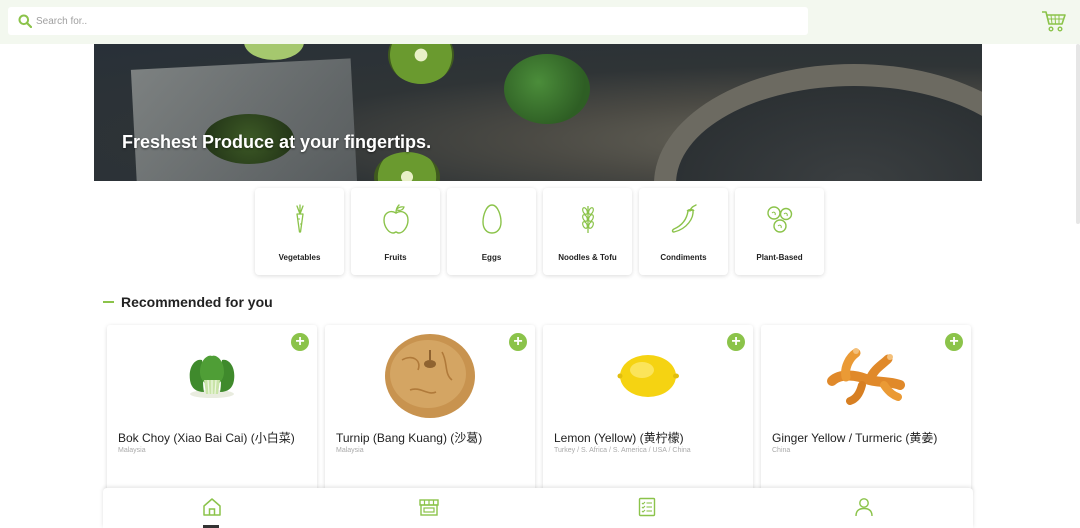 The height and width of the screenshot is (528, 1080). What do you see at coordinates (779, 219) in the screenshot?
I see `beans-icon` at bounding box center [779, 219].